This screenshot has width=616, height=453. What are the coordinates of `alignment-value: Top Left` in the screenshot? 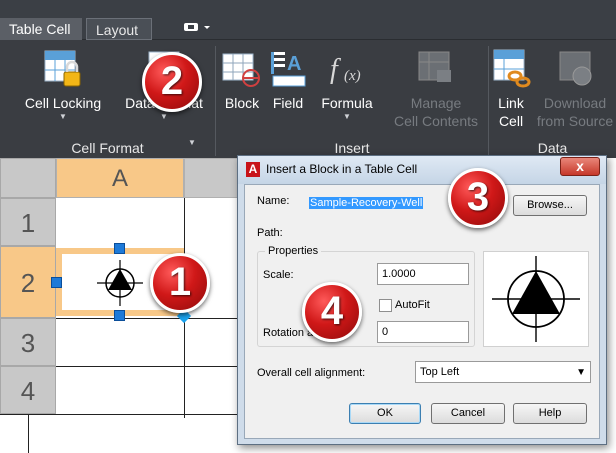 It's located at (440, 372).